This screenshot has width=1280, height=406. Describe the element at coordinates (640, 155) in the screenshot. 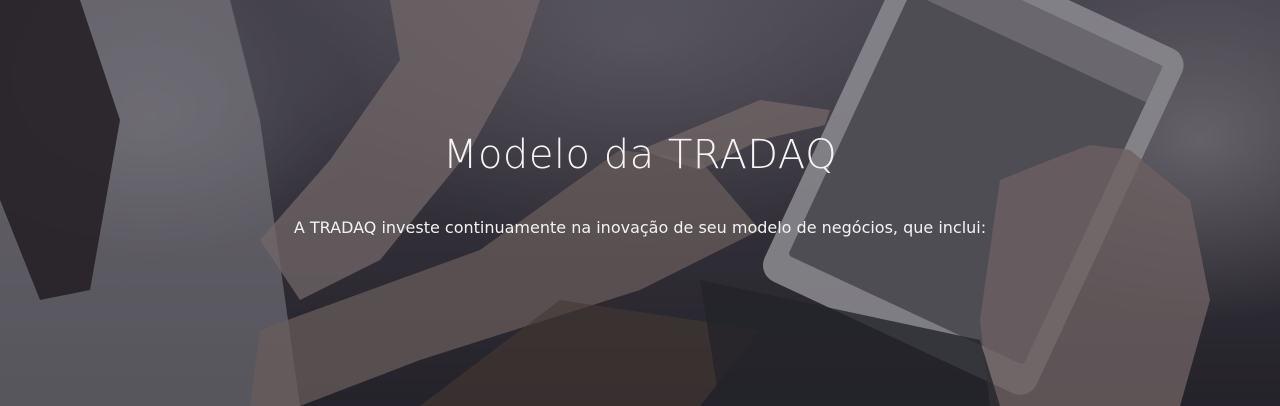

I see `hero-title: Modelo da TRADAQ` at that location.